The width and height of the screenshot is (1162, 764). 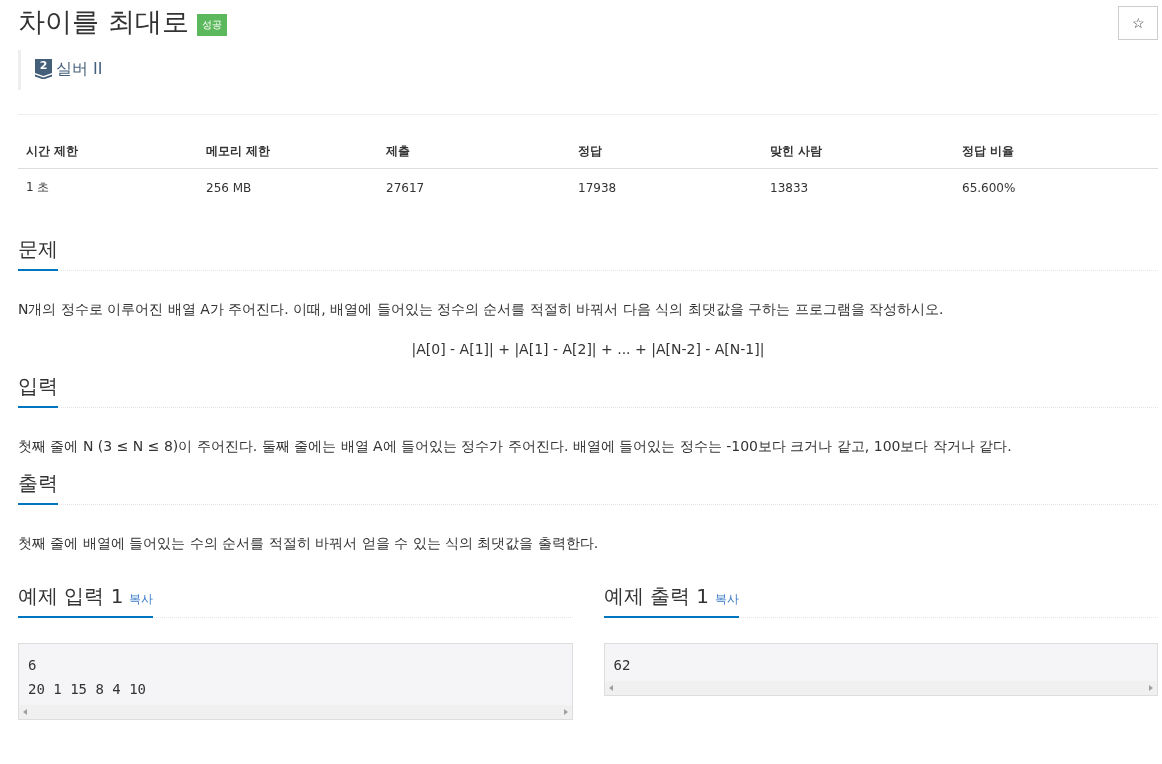 I want to click on column-header: 정답 비율, so click(x=1056, y=152).